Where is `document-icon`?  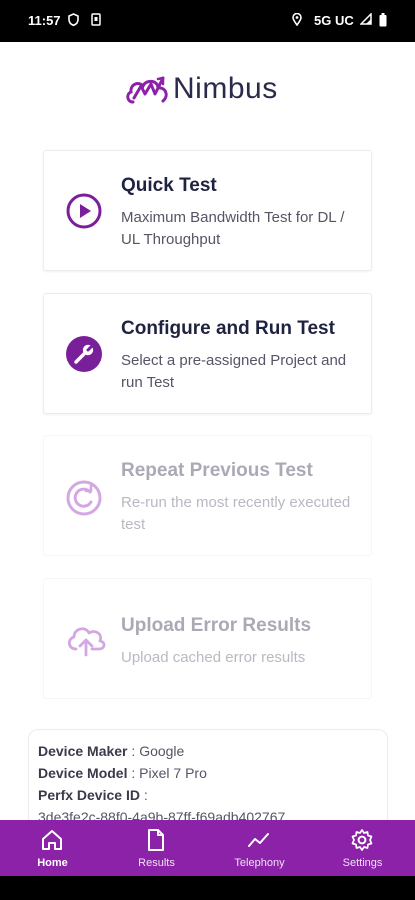
document-icon is located at coordinates (156, 840).